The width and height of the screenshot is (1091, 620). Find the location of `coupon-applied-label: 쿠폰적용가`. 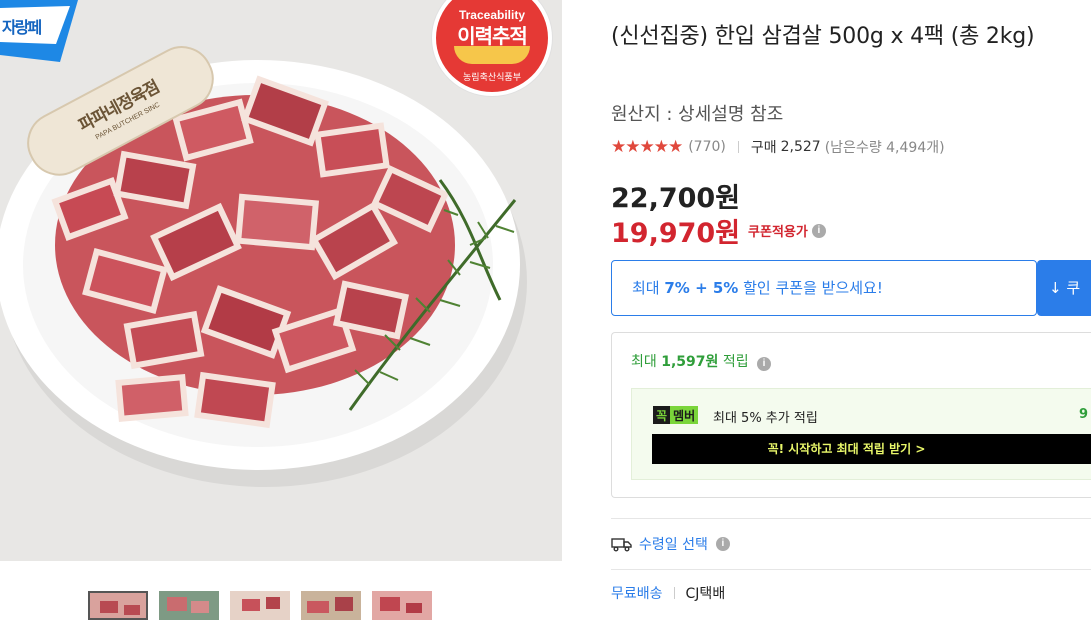

coupon-applied-label: 쿠폰적용가 is located at coordinates (778, 232).